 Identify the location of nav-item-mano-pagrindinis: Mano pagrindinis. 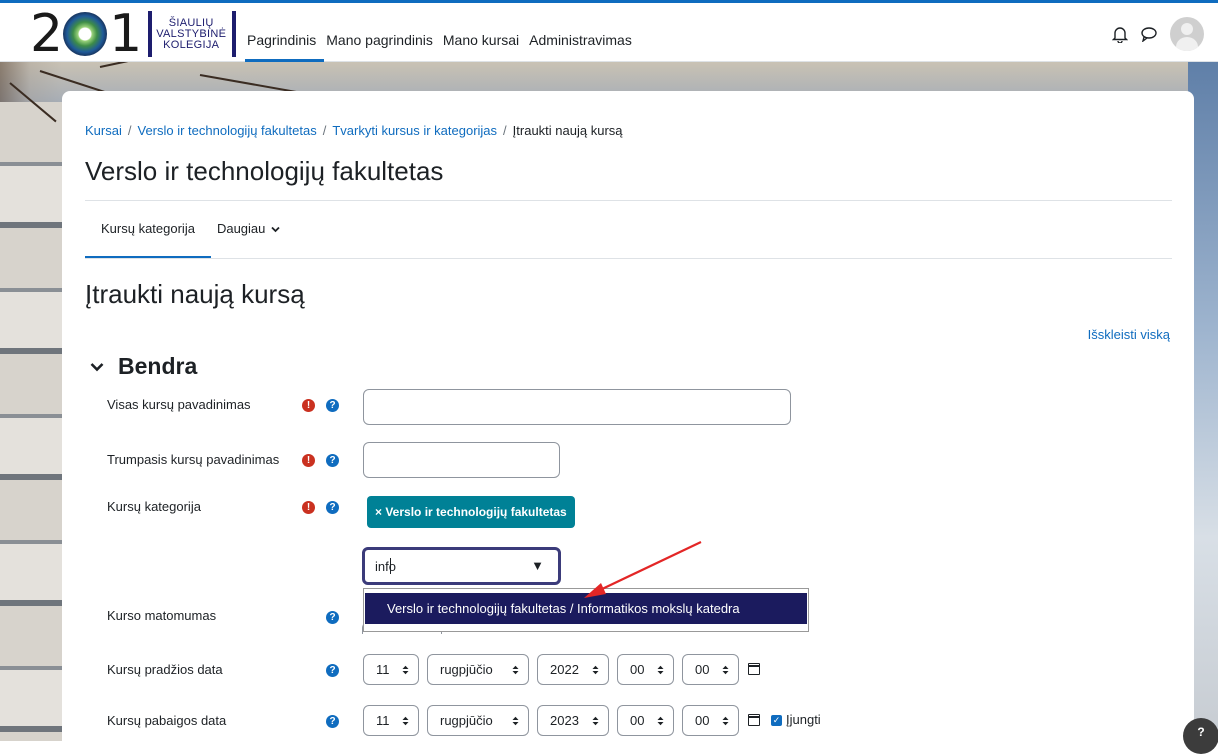
(382, 32).